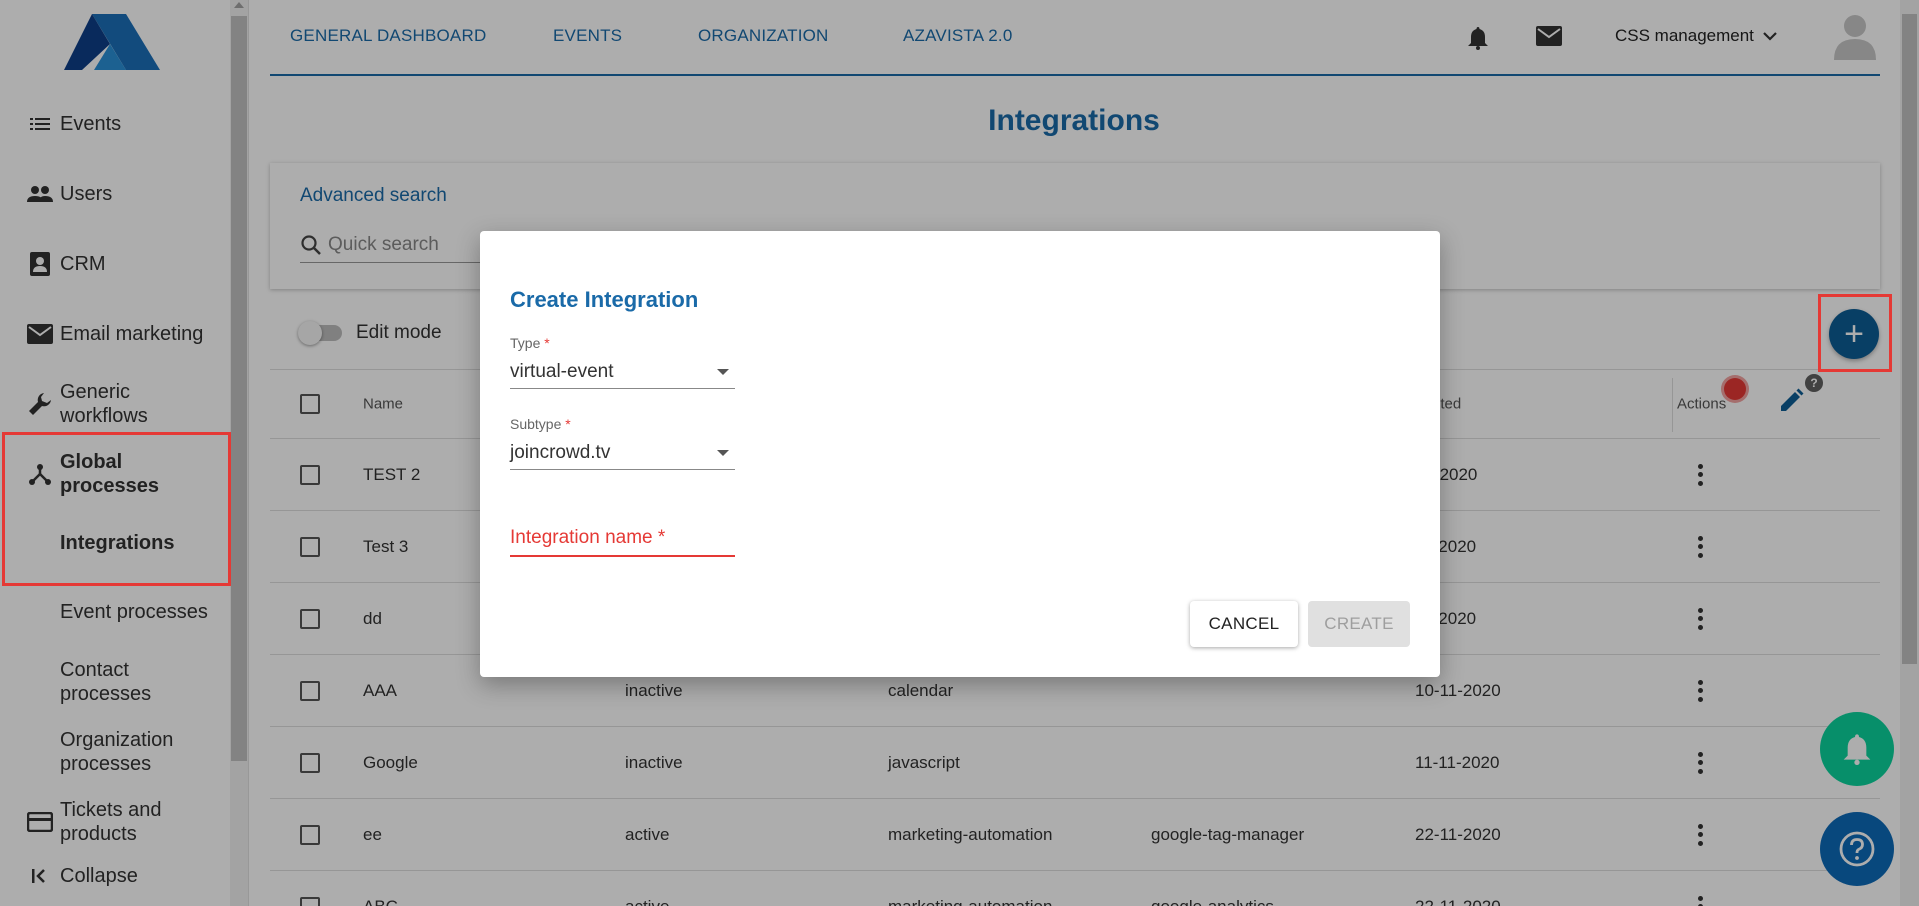 Image resolution: width=1919 pixels, height=906 pixels. I want to click on integration-name-placeholder: Integration name *, so click(588, 537).